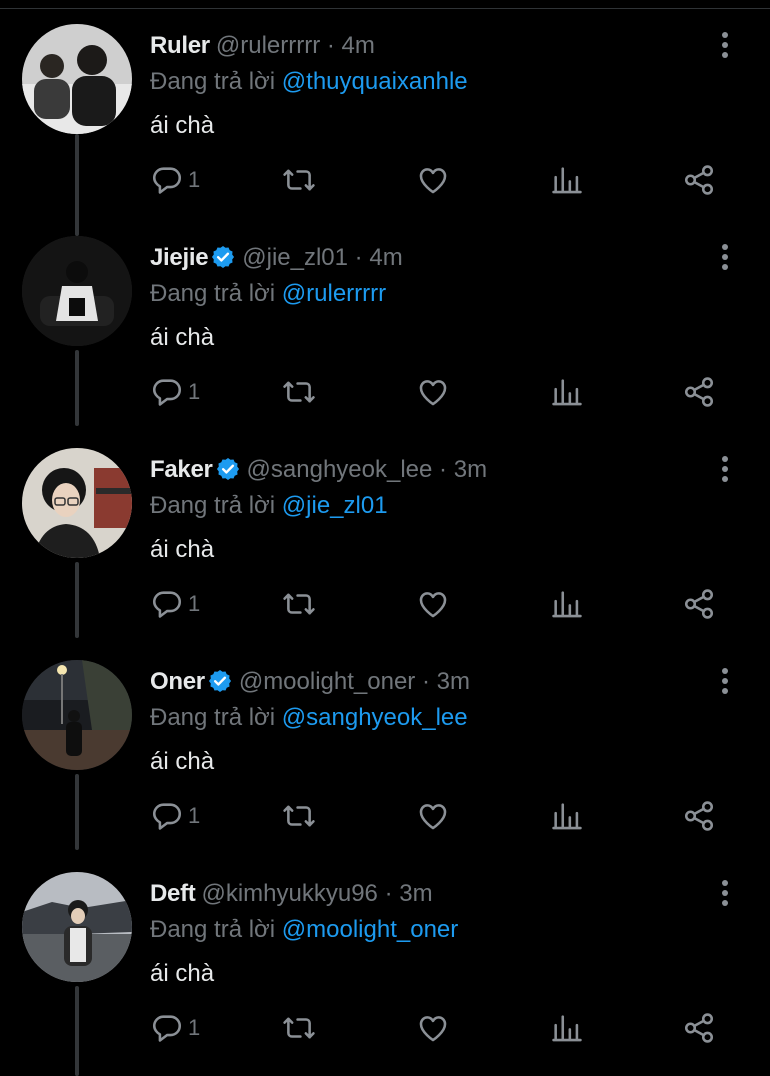  Describe the element at coordinates (179, 257) in the screenshot. I see `display-name: Jiejie` at that location.